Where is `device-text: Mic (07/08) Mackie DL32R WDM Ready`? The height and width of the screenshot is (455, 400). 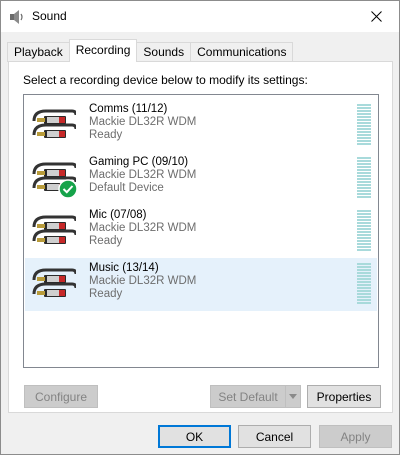 device-text: Mic (07/08) Mackie DL32R WDM Ready is located at coordinates (142, 228).